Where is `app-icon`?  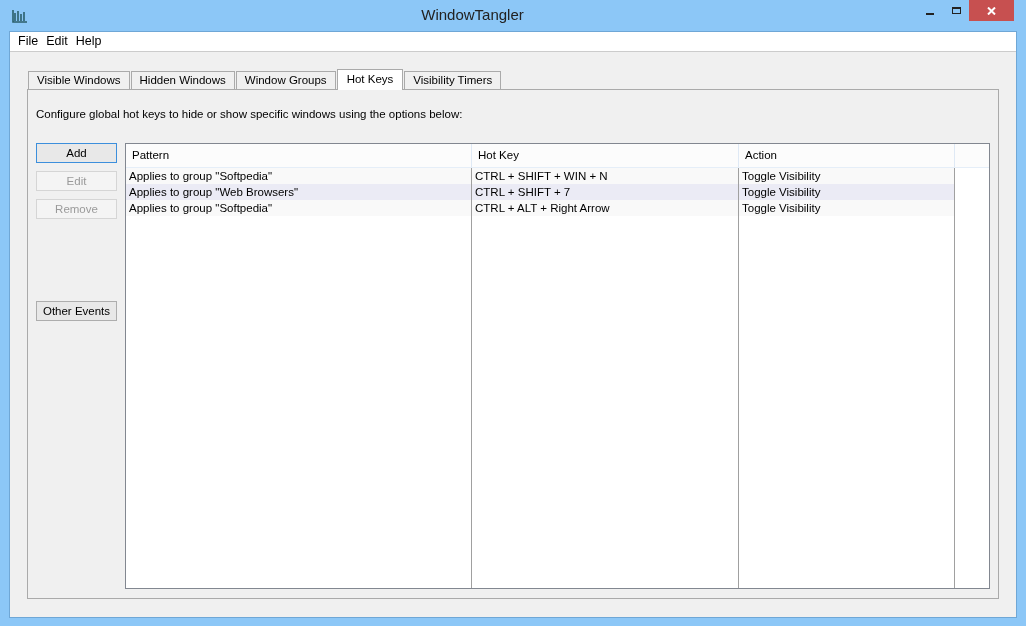
app-icon is located at coordinates (20, 15).